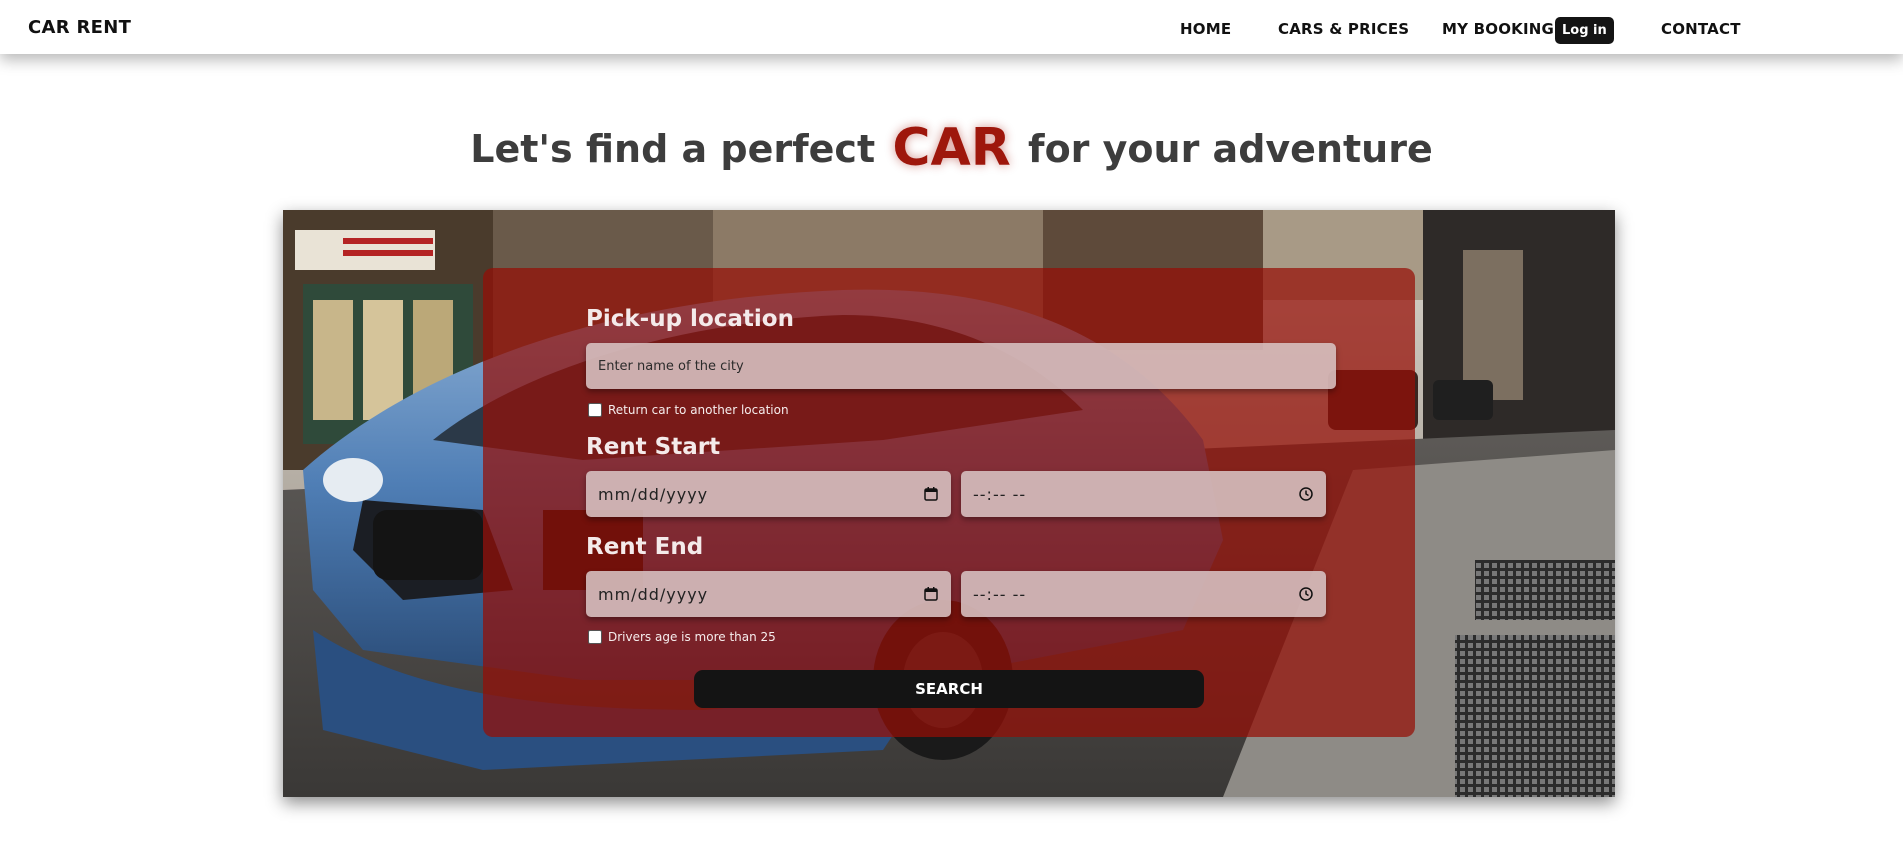  Describe the element at coordinates (1343, 29) in the screenshot. I see `nav-cars-prices-link: CARS & PRICES` at that location.